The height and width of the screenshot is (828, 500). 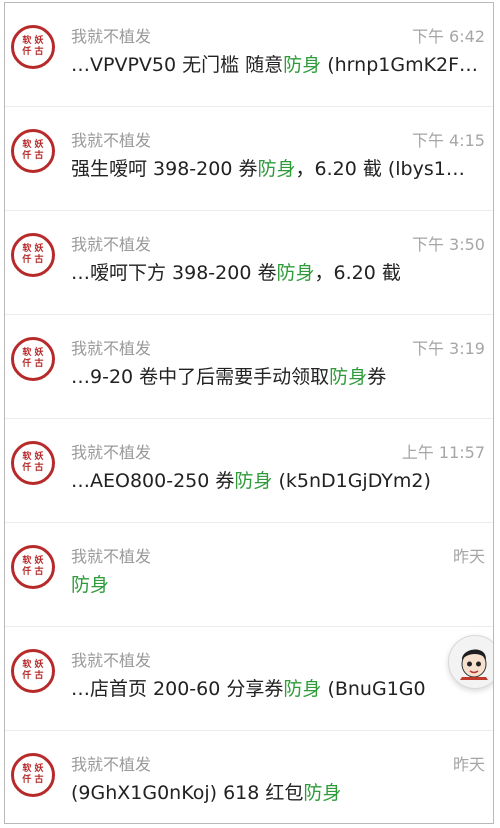 I want to click on message-preview: …AEO800-250 券防身 (k5nD1GjDYm2), so click(x=277, y=479).